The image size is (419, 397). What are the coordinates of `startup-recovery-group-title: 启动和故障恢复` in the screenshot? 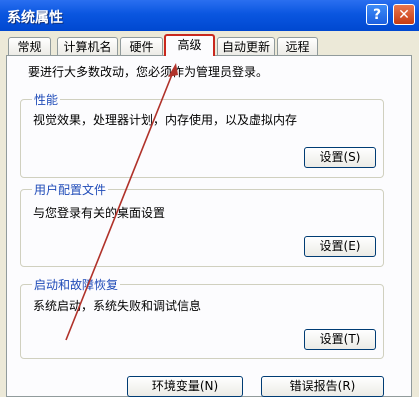 It's located at (76, 284).